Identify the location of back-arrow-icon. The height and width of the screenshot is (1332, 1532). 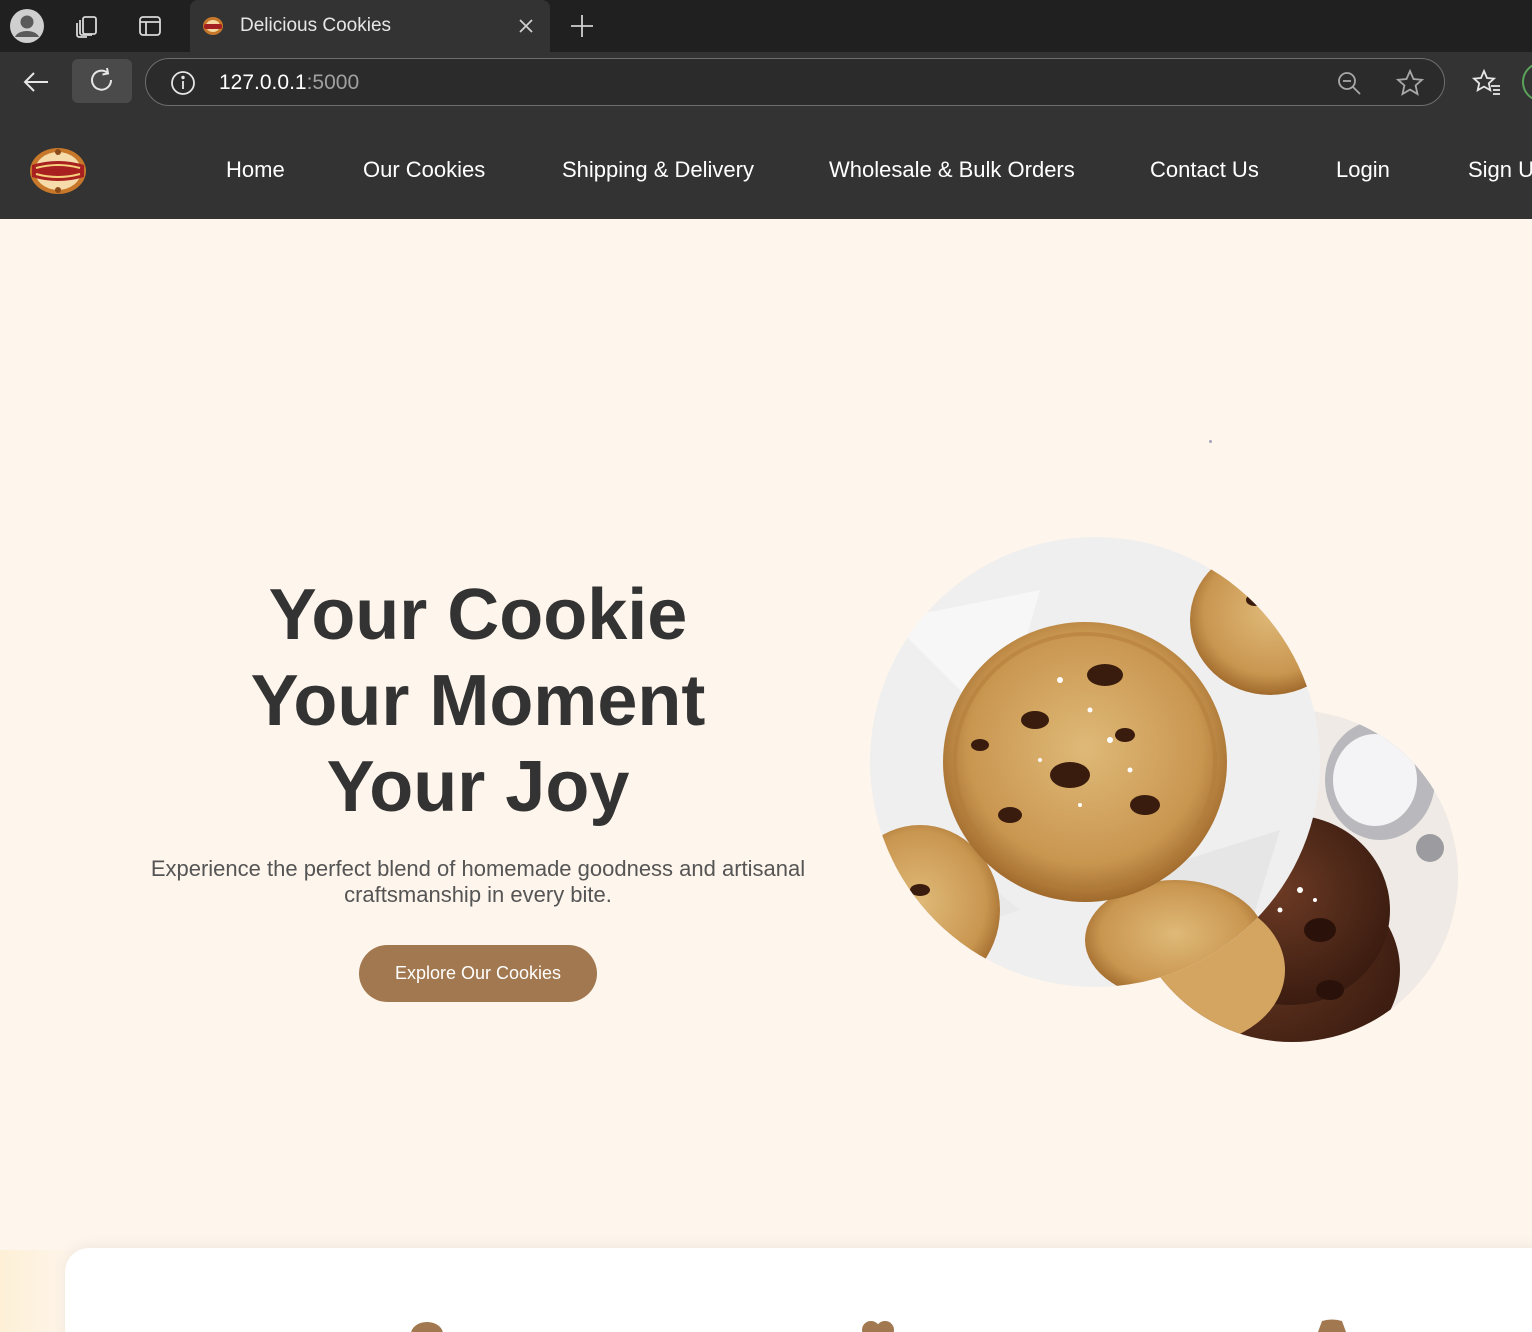
(36, 82).